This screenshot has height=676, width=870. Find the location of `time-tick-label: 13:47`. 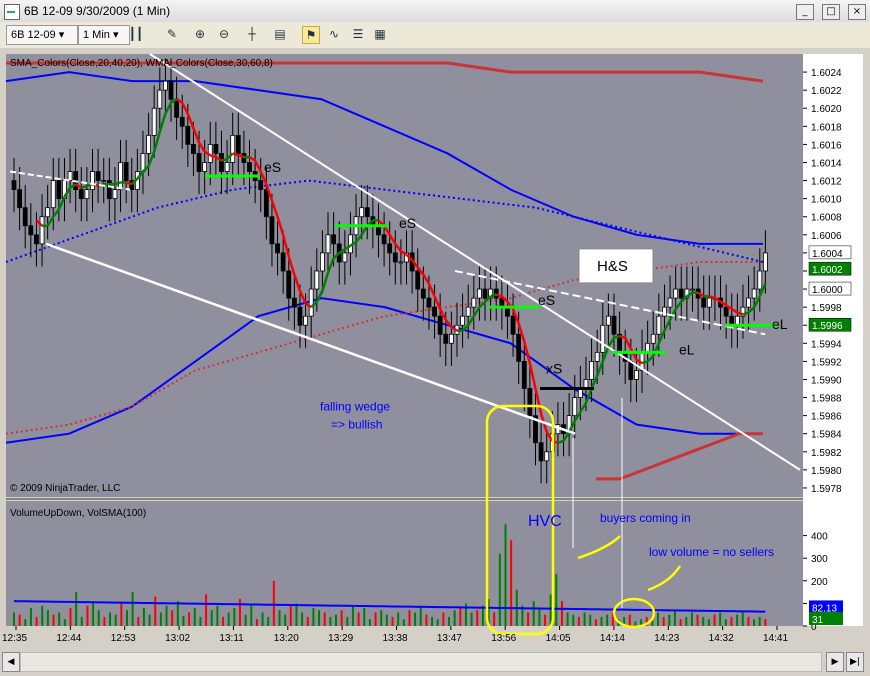

time-tick-label: 13:47 is located at coordinates (449, 638).